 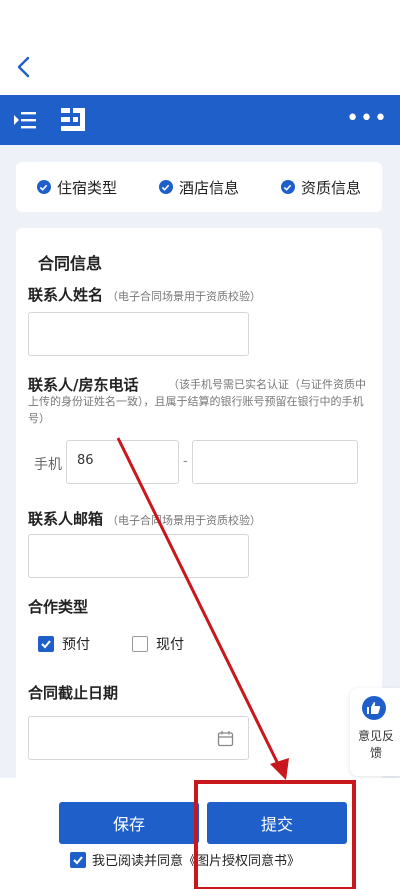 What do you see at coordinates (86, 187) in the screenshot?
I see `step-label: 住宿类型` at bounding box center [86, 187].